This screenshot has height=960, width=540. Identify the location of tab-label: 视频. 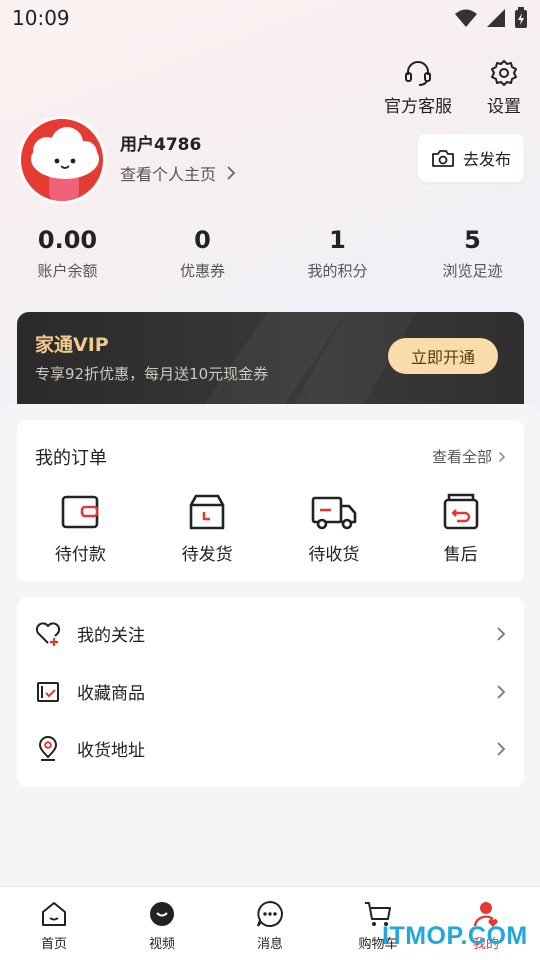
(161, 944).